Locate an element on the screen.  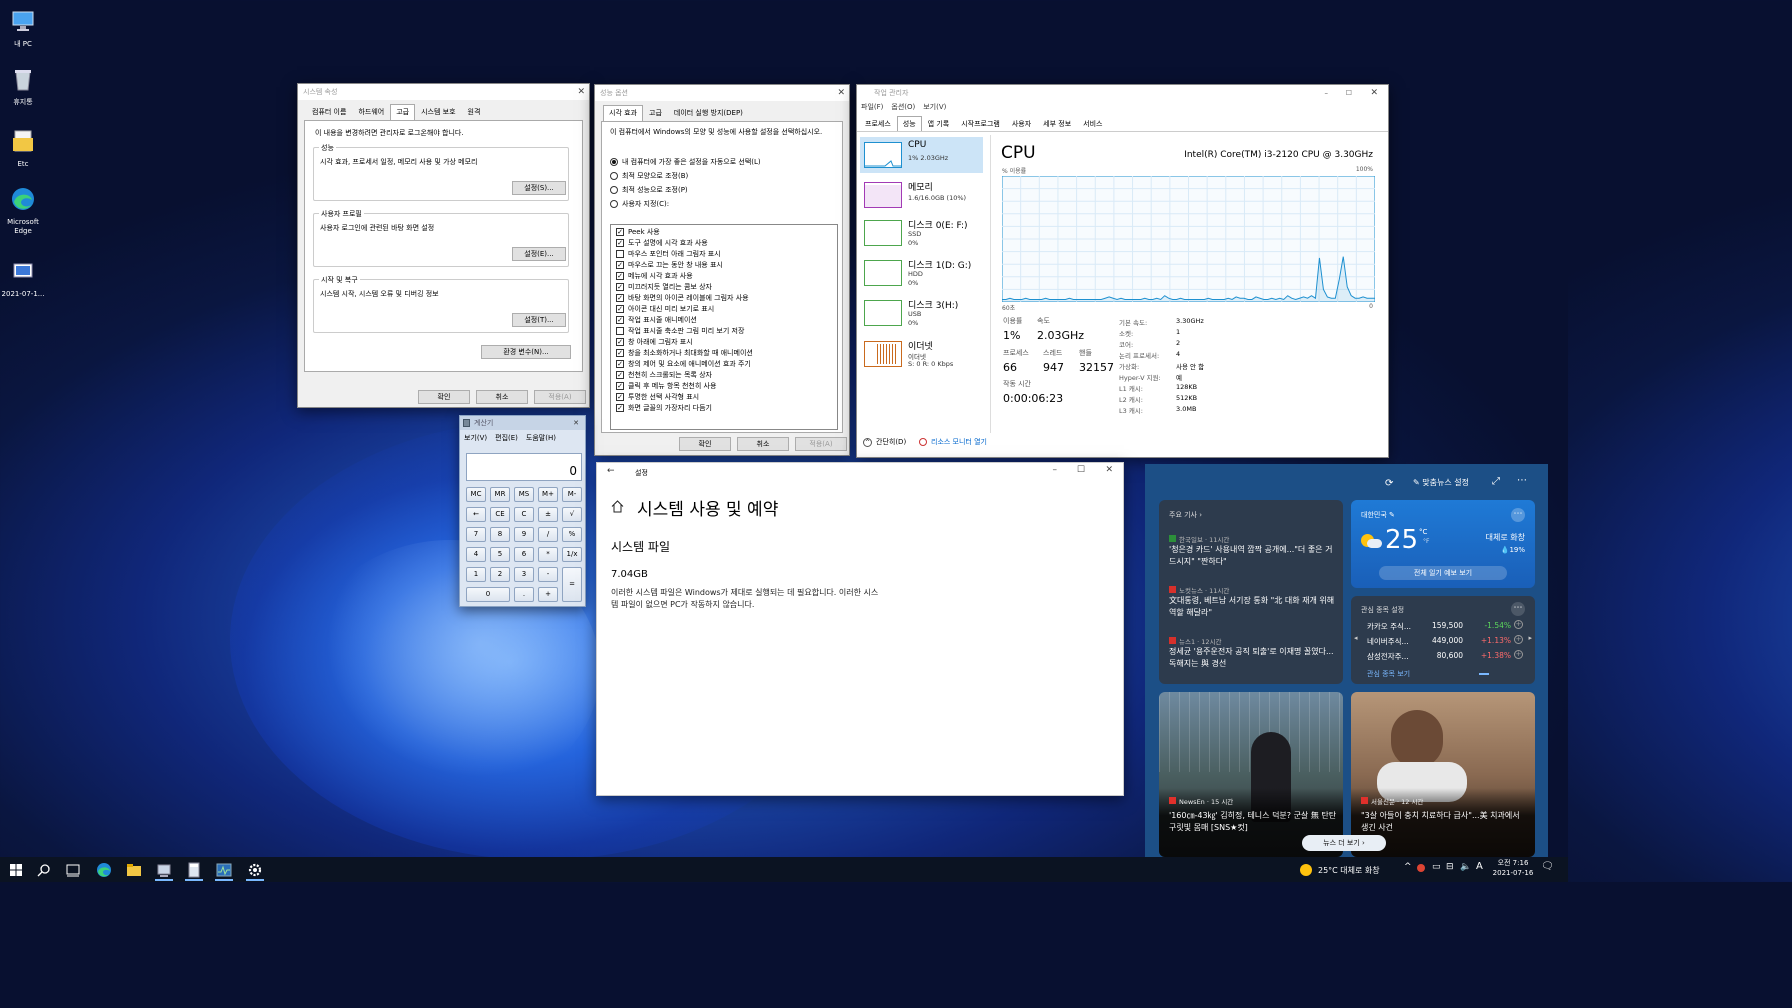
task-view-icon is located at coordinates (73, 870).